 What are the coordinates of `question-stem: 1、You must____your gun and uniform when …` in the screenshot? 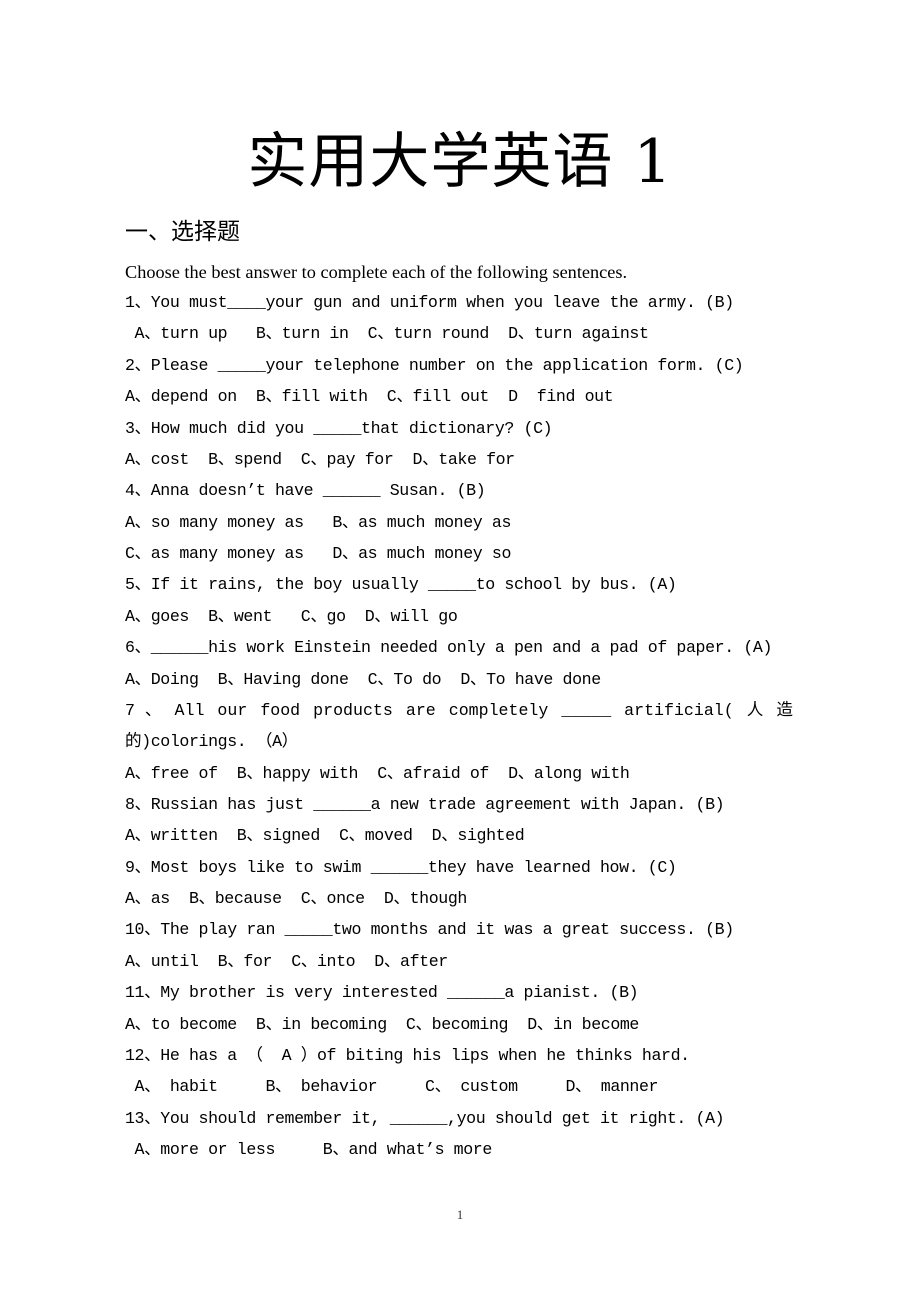 It's located at (429, 302).